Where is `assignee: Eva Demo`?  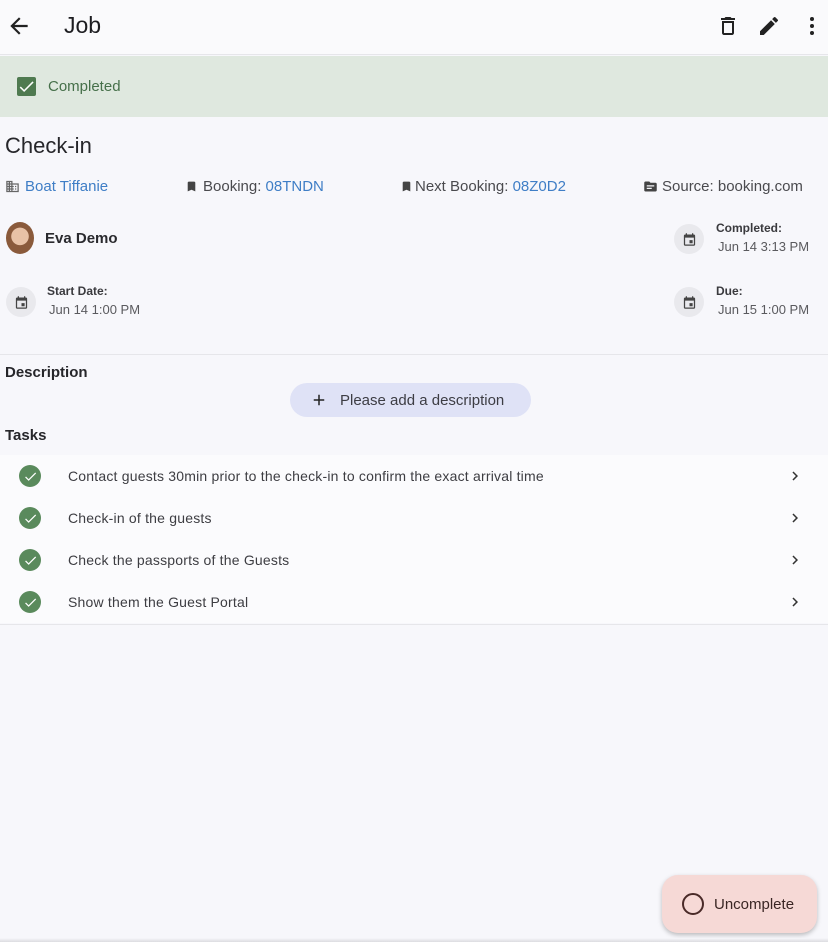 assignee: Eva Demo is located at coordinates (62, 238).